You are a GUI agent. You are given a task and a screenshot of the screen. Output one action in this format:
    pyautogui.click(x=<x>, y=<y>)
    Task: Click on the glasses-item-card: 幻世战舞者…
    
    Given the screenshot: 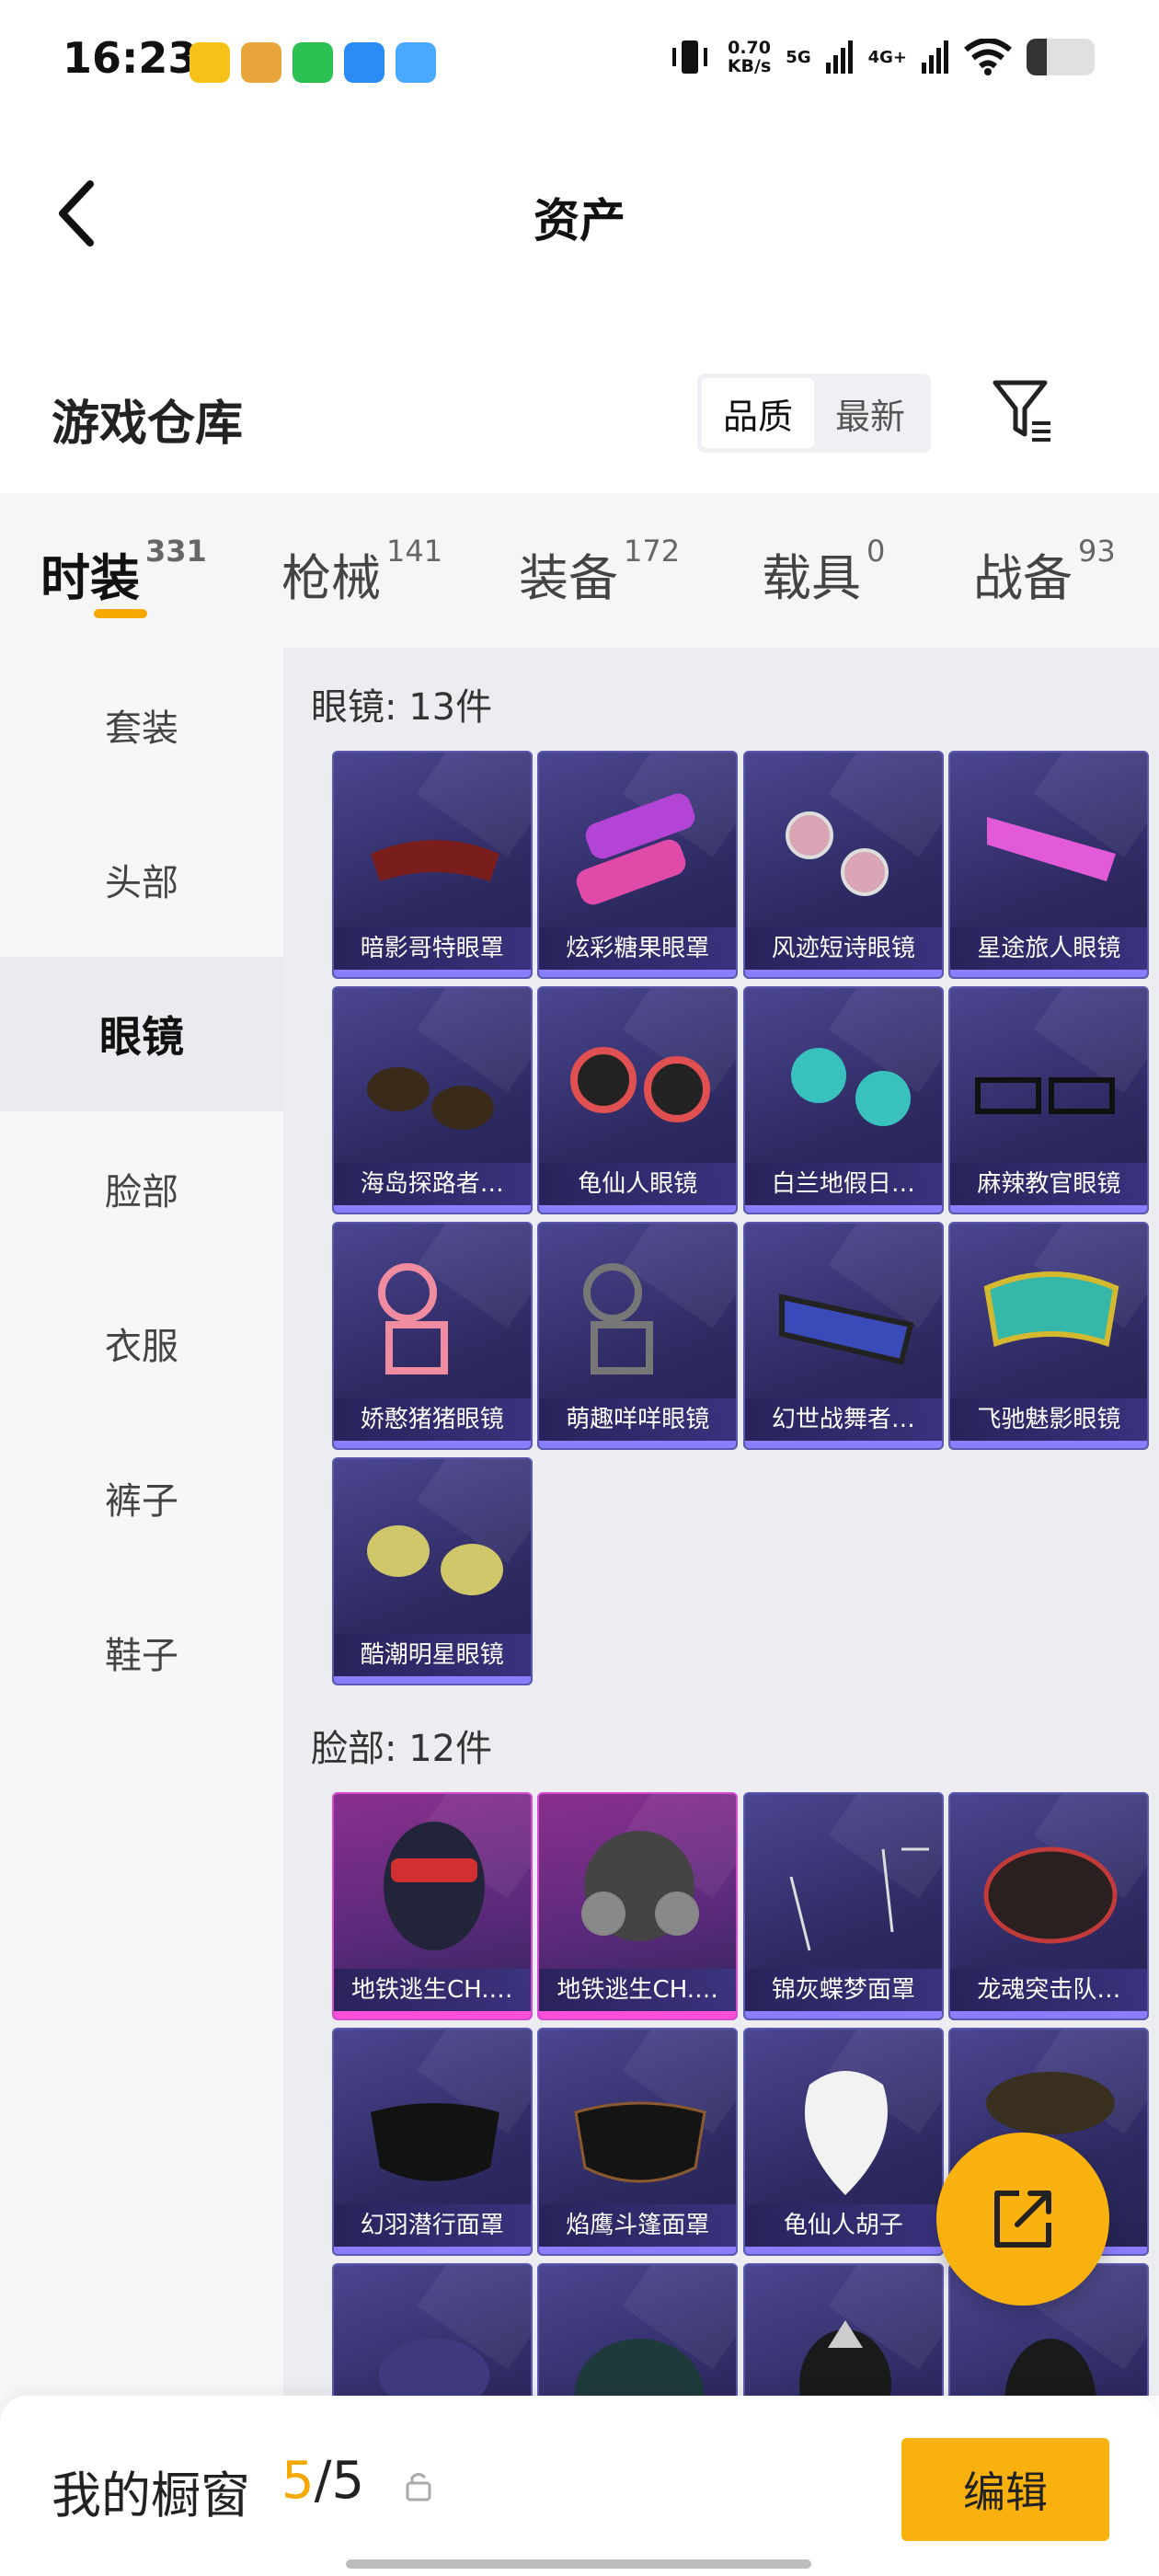 What is the action you would take?
    pyautogui.click(x=843, y=1336)
    